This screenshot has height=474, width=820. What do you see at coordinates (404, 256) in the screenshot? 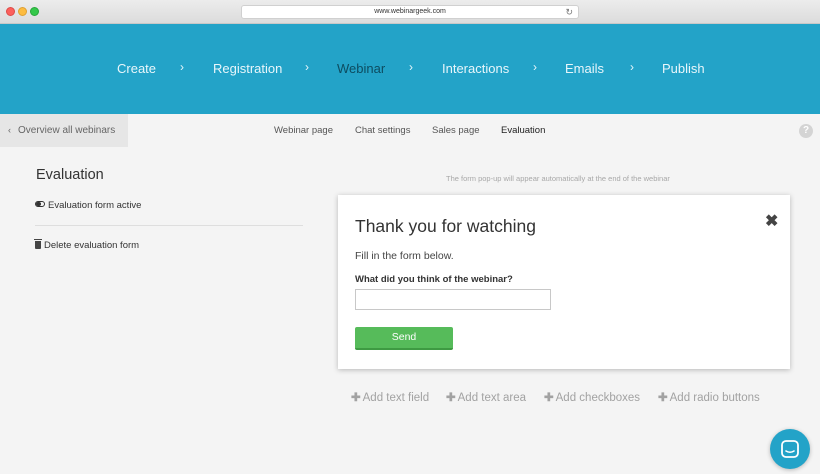
I see `form-subtitle: Fill in the form below.` at bounding box center [404, 256].